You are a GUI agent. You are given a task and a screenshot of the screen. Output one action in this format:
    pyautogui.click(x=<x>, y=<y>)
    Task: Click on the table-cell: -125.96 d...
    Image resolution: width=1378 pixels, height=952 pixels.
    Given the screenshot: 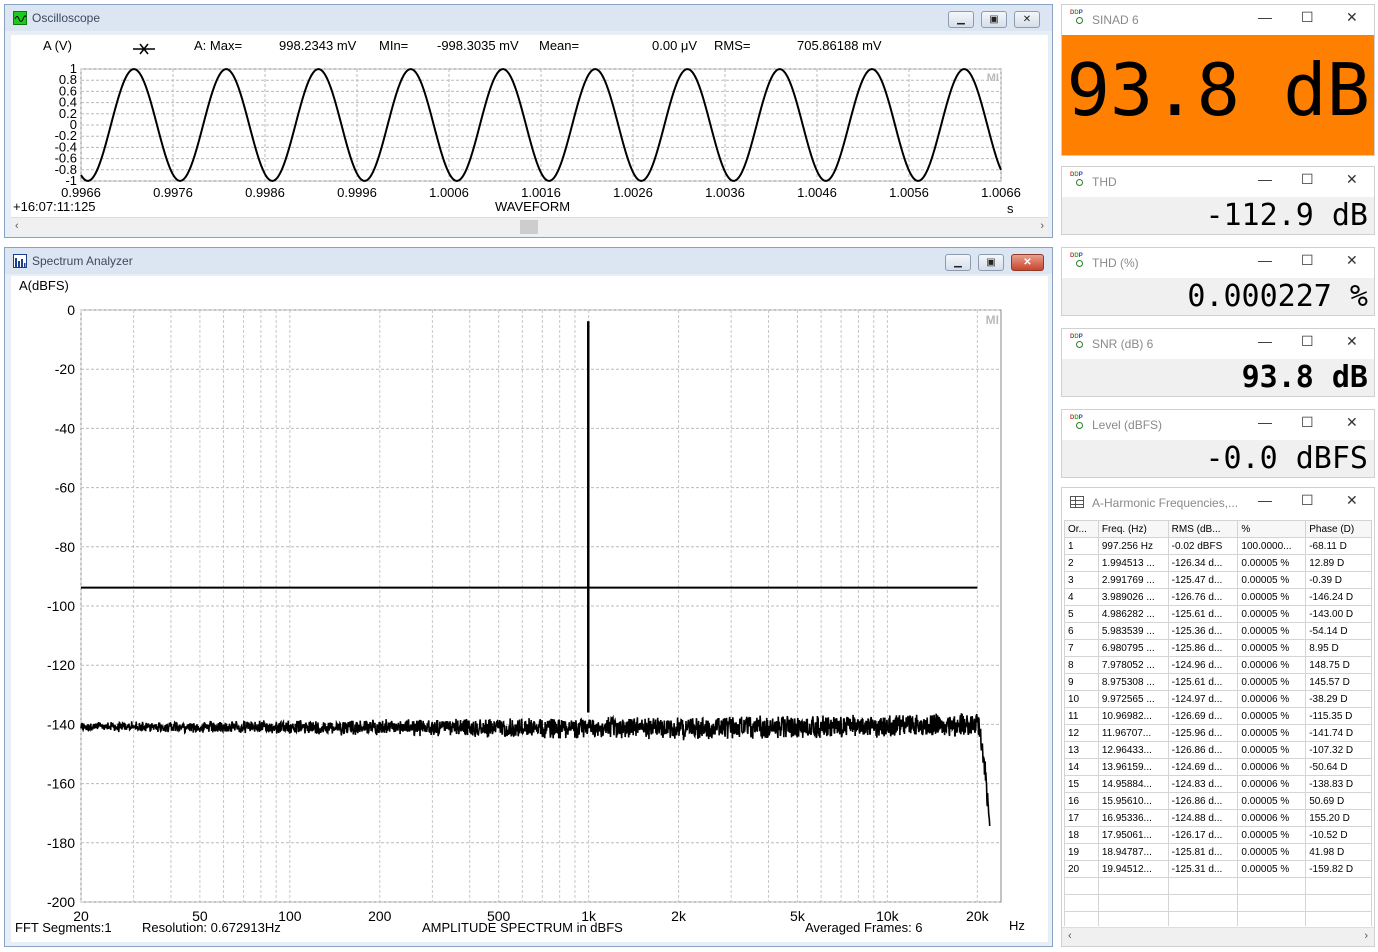 What is the action you would take?
    pyautogui.click(x=1203, y=733)
    